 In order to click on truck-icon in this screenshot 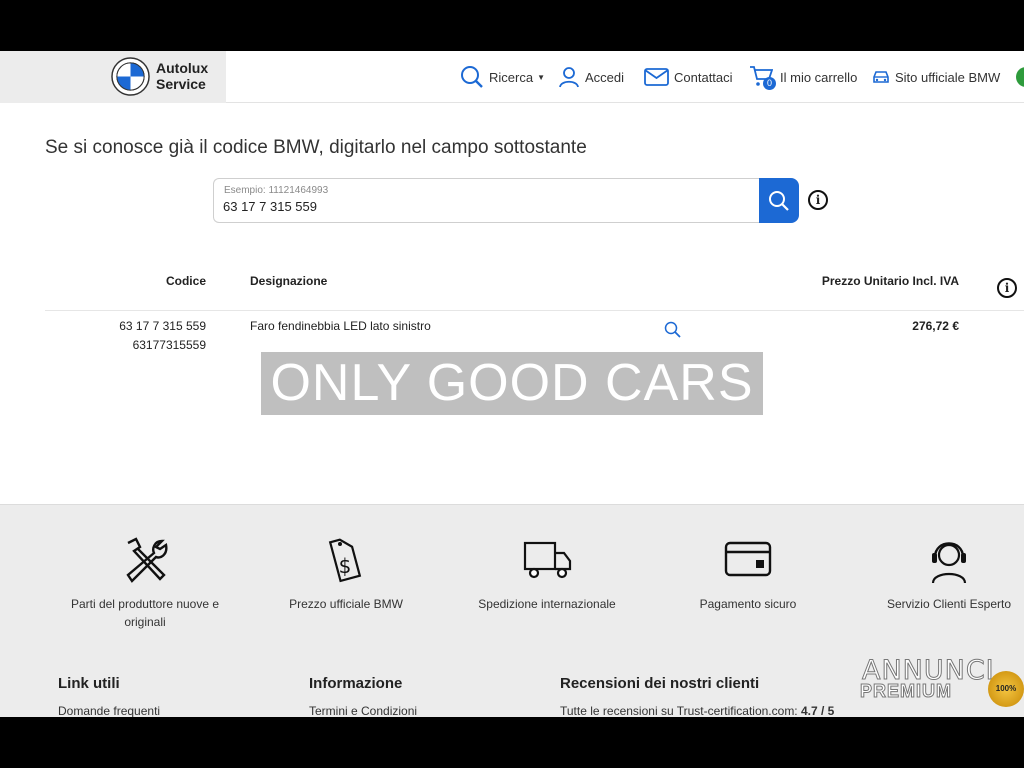, I will do `click(547, 560)`.